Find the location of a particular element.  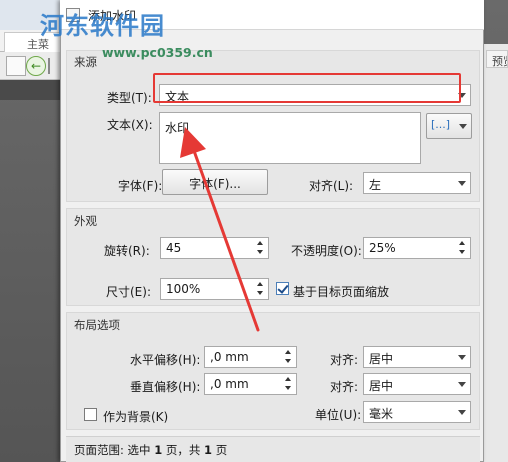

arrow-head is located at coordinates (193, 142).